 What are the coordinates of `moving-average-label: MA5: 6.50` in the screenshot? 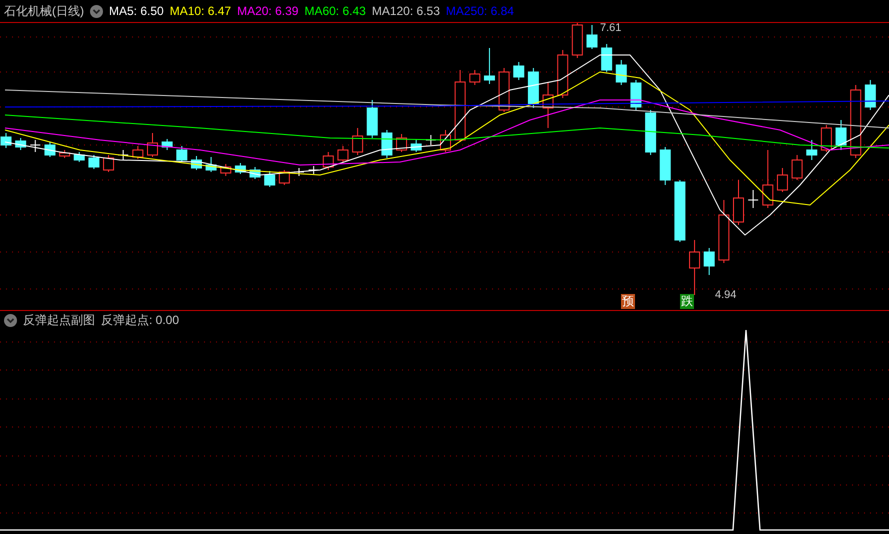 It's located at (136, 11).